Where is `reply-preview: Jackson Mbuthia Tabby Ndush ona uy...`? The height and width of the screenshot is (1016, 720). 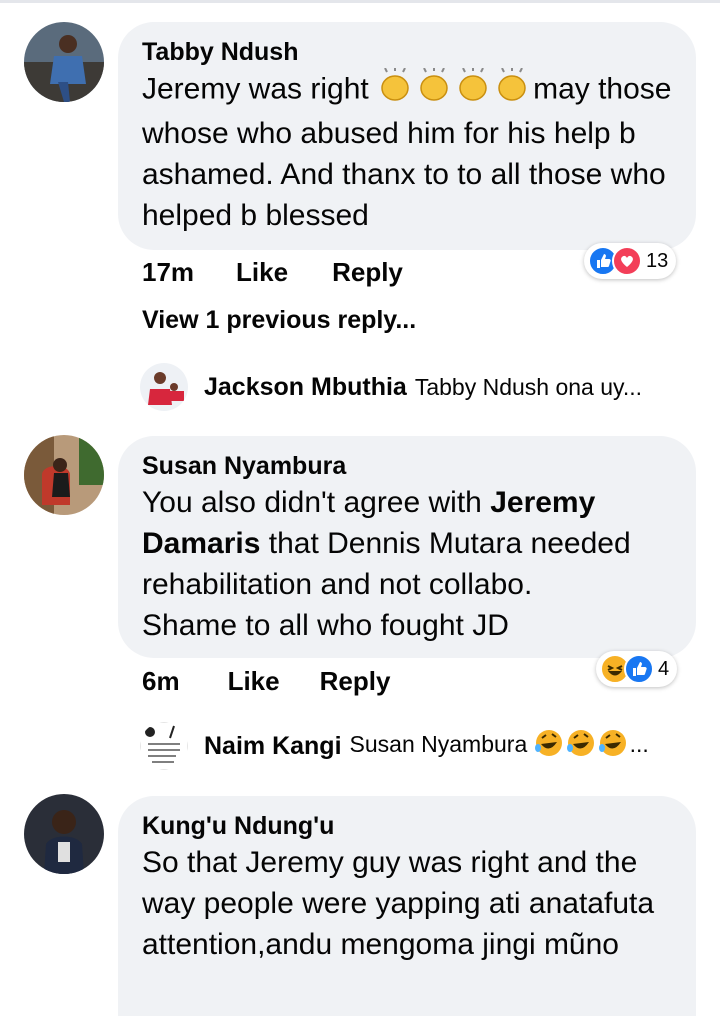 reply-preview: Jackson Mbuthia Tabby Ndush ona uy... is located at coordinates (391, 387).